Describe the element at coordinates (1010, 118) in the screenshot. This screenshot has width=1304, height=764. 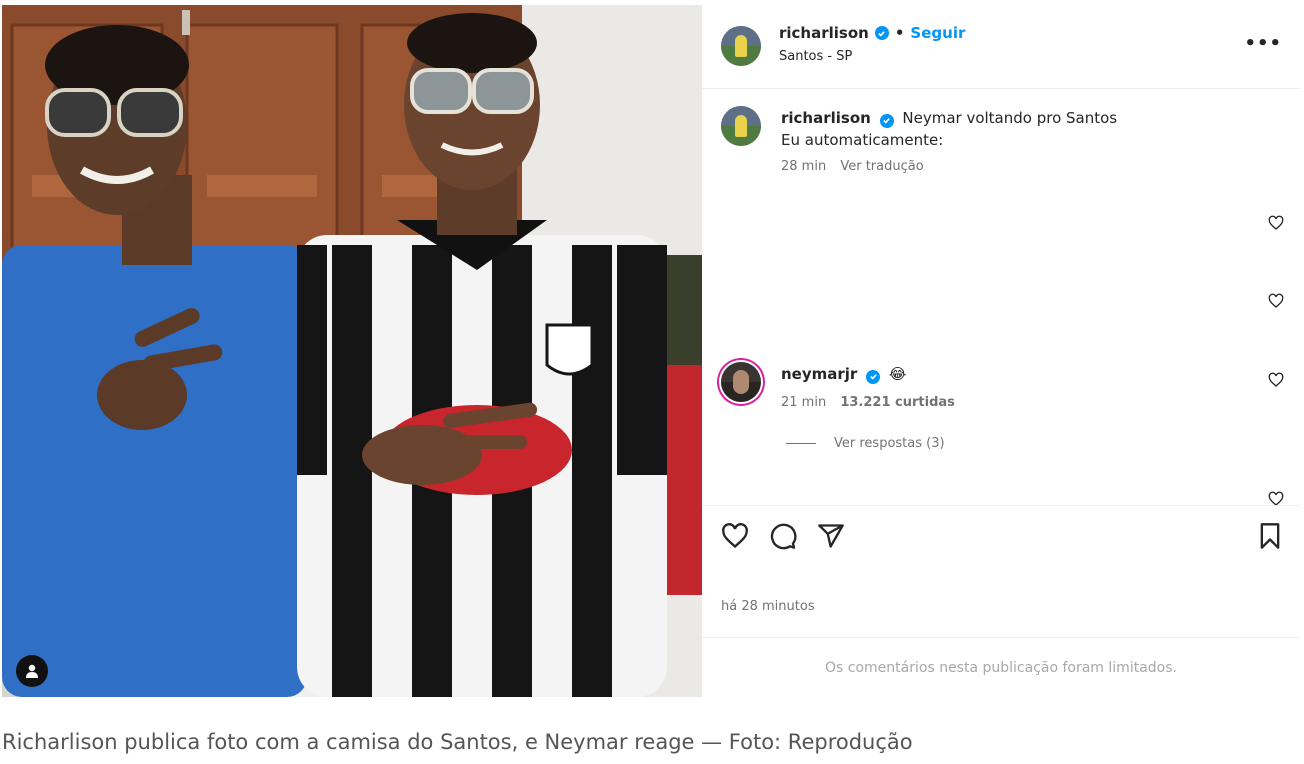
I see `caption-text: Neymar voltando pro Santos` at that location.